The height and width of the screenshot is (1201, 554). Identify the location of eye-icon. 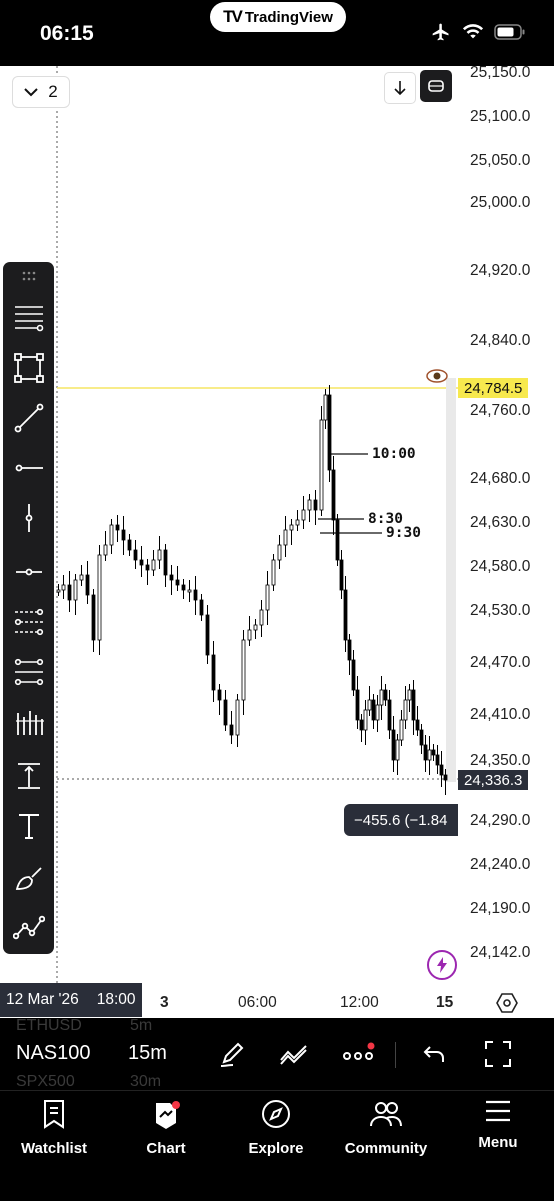
(437, 376).